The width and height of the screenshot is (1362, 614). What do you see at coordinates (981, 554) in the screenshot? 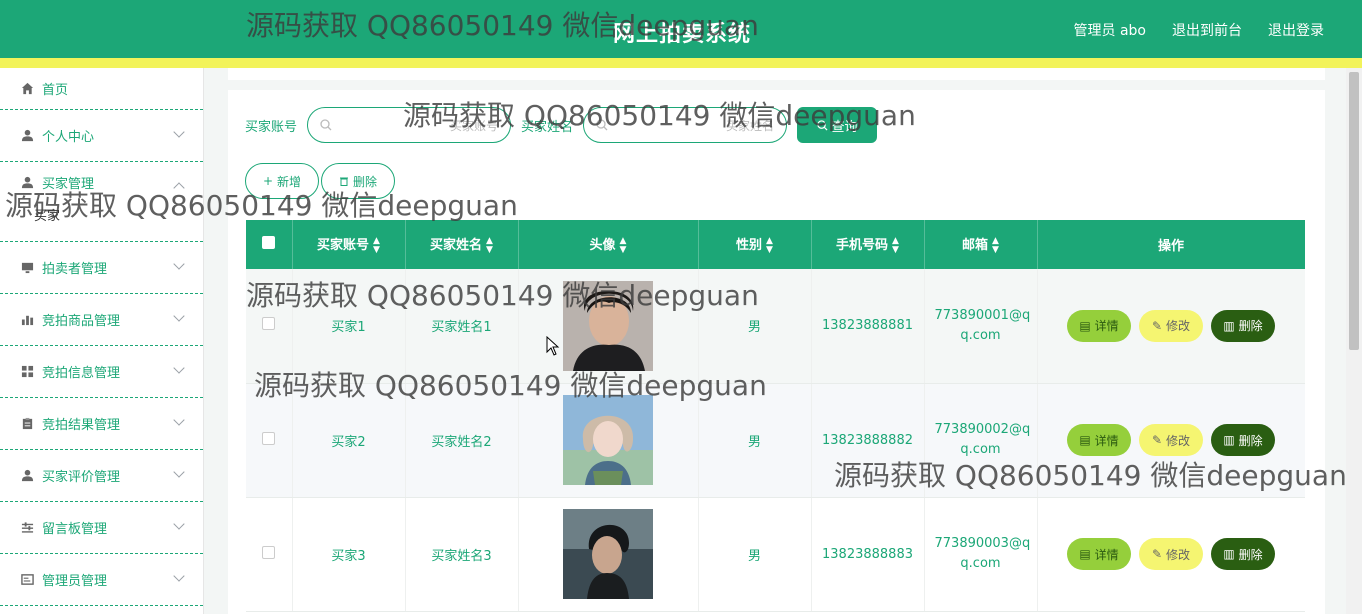
I see `cell-email: 773890003@q q.com` at bounding box center [981, 554].